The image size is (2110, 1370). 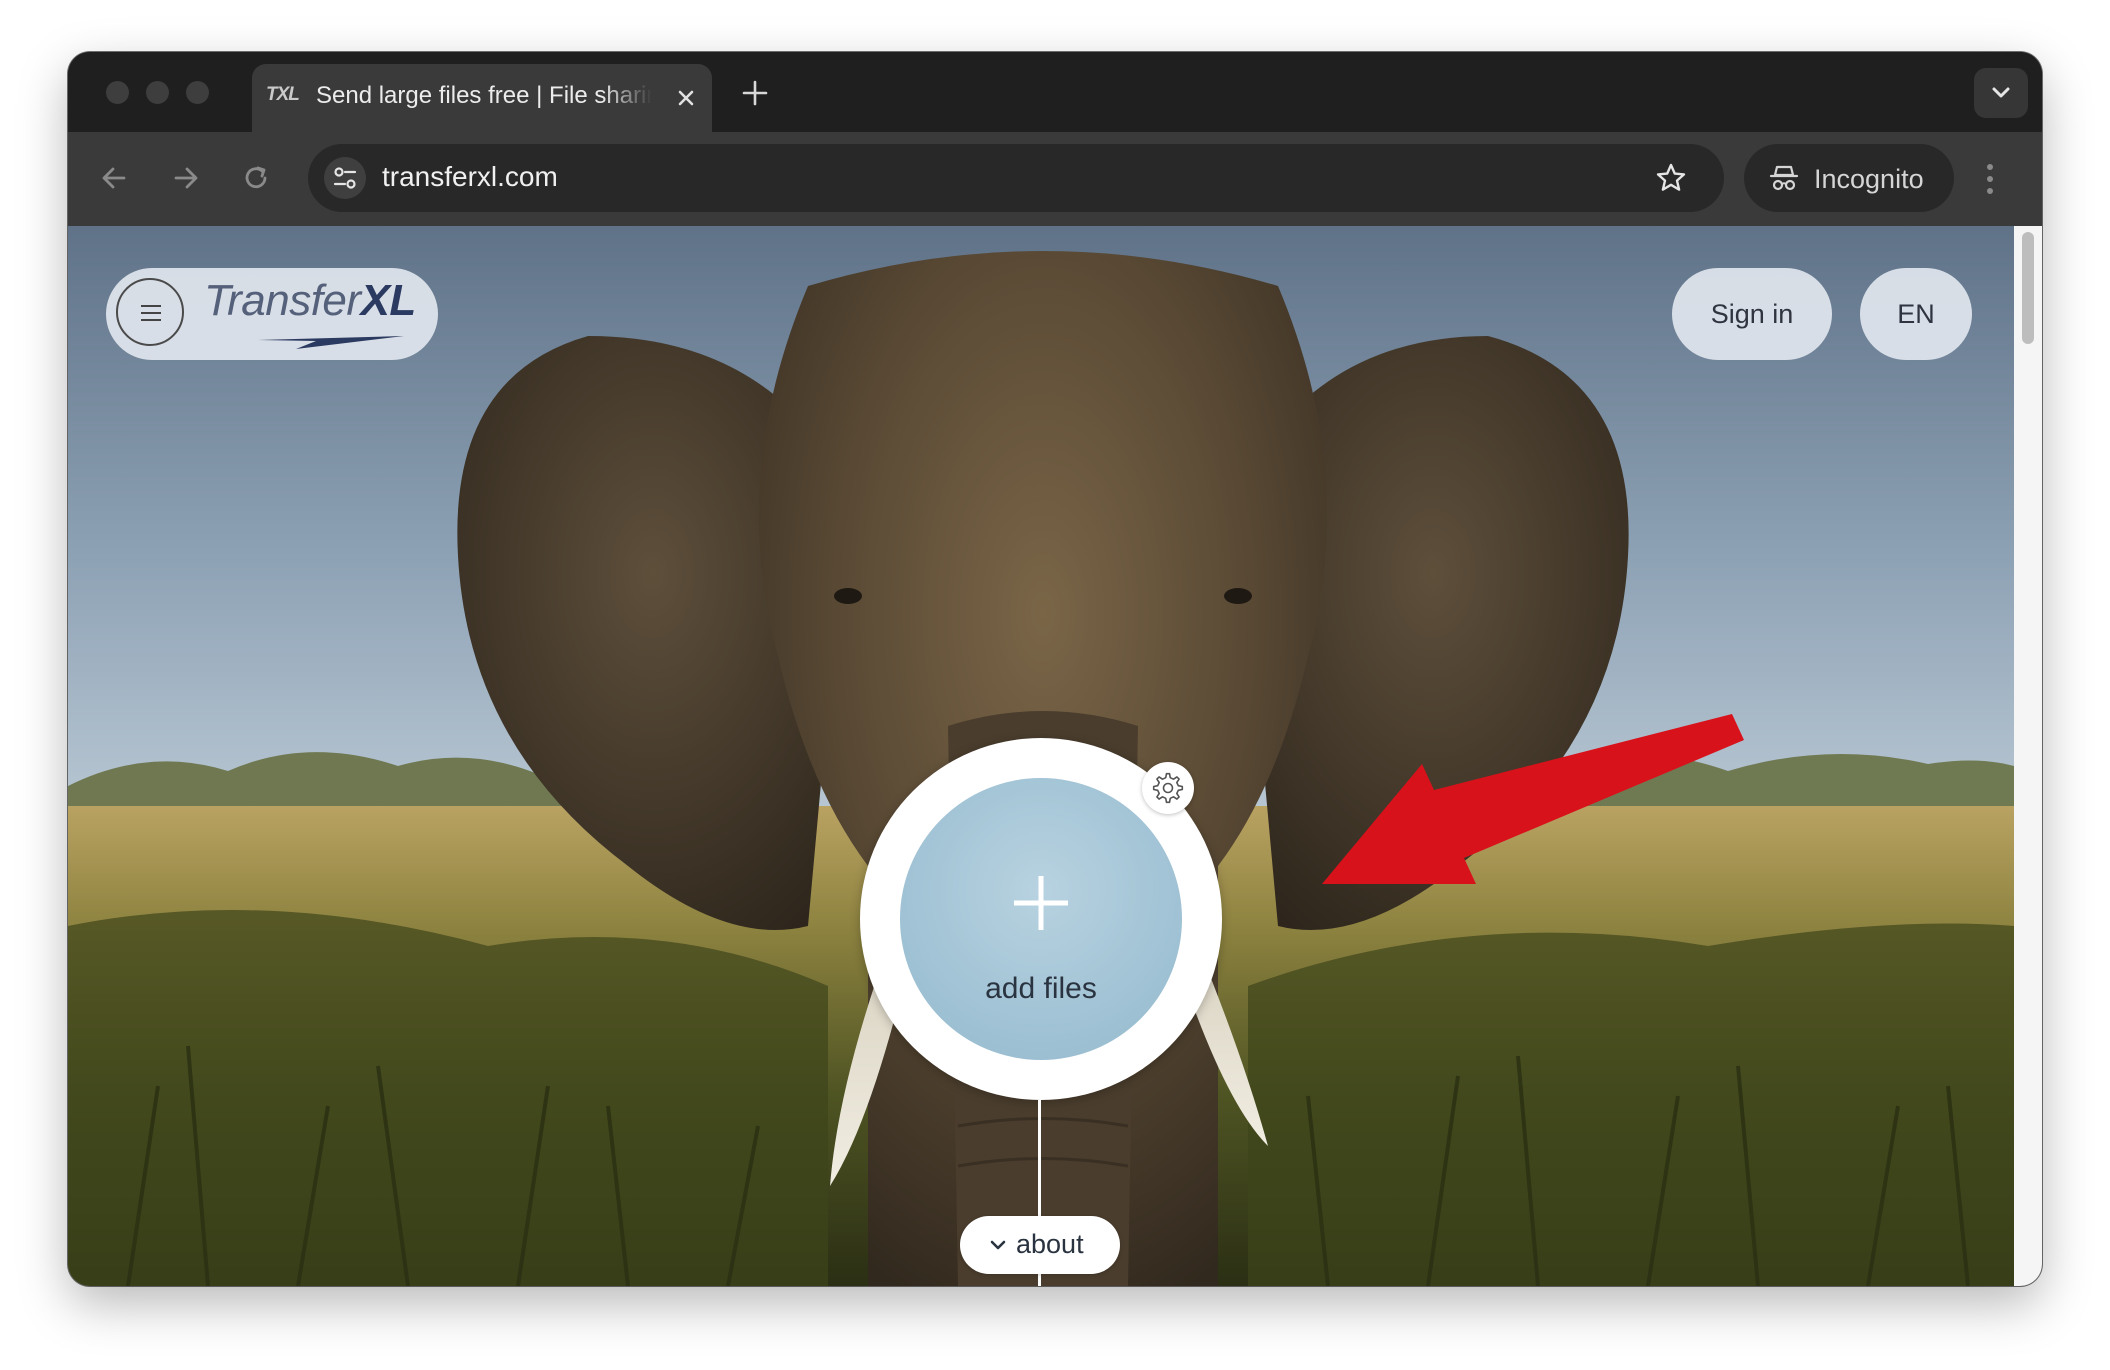 What do you see at coordinates (117, 92) in the screenshot?
I see `window-close-button` at bounding box center [117, 92].